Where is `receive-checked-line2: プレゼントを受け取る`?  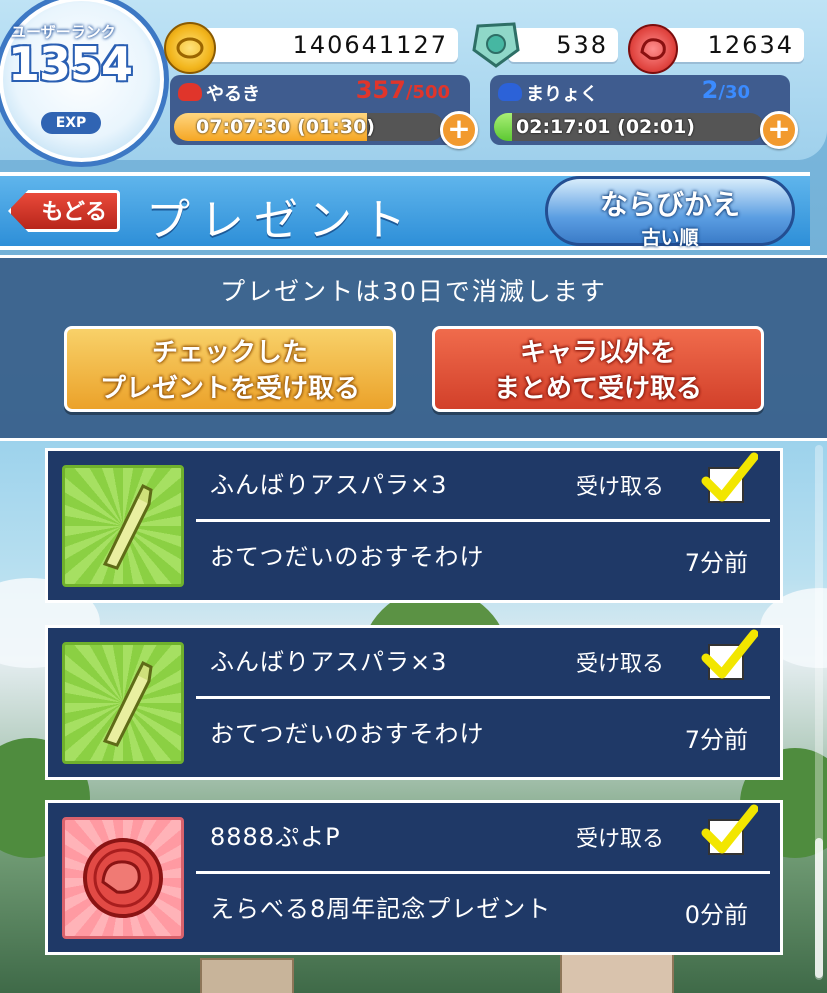
receive-checked-line2: プレゼントを受け取る is located at coordinates (229, 389).